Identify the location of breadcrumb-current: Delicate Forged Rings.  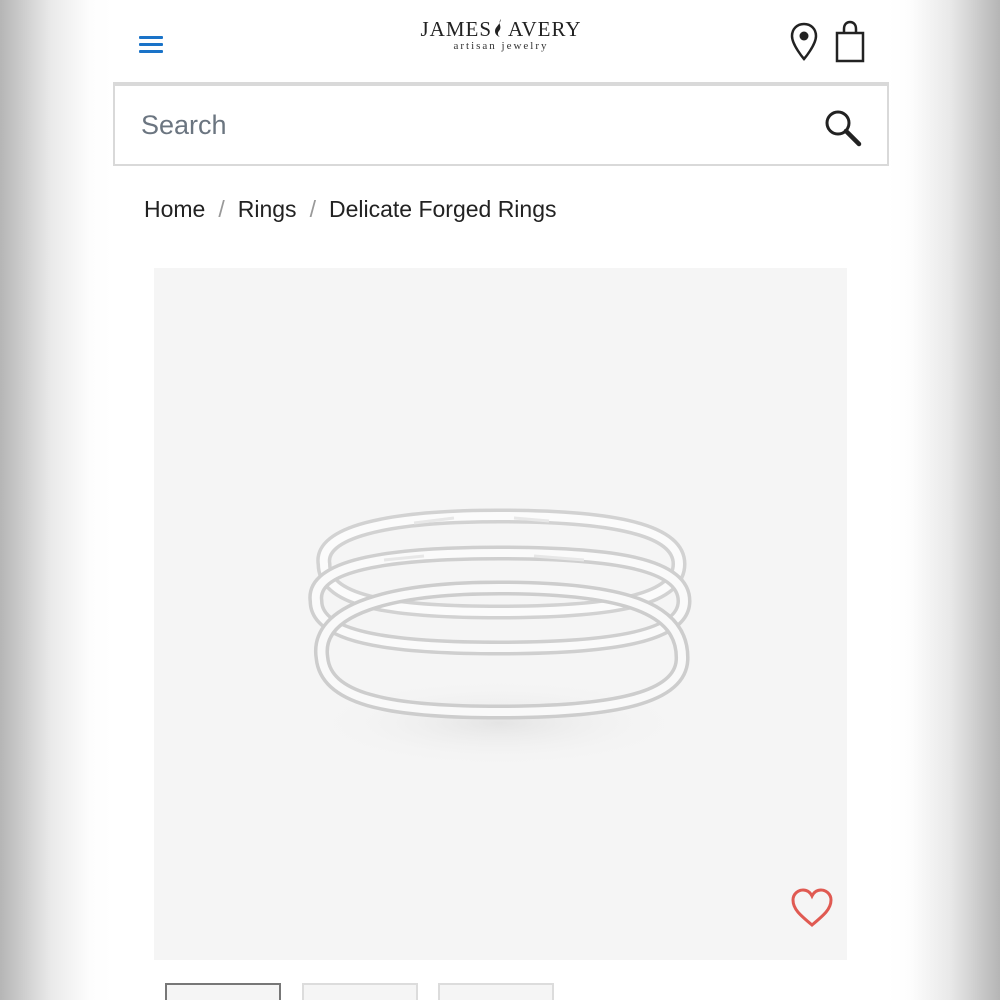
(442, 209).